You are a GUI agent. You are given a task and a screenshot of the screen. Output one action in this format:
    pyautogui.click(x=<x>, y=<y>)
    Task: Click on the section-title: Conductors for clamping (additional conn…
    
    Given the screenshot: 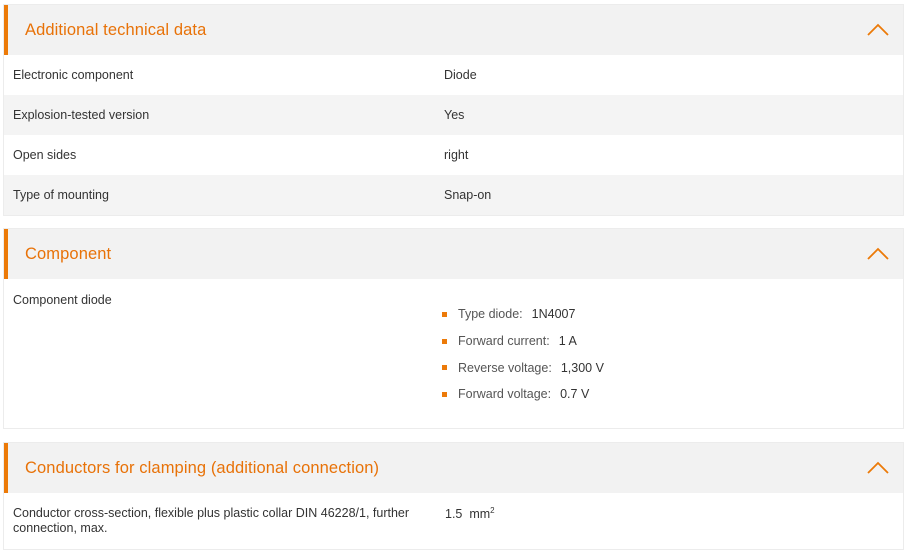 What is the action you would take?
    pyautogui.click(x=202, y=467)
    